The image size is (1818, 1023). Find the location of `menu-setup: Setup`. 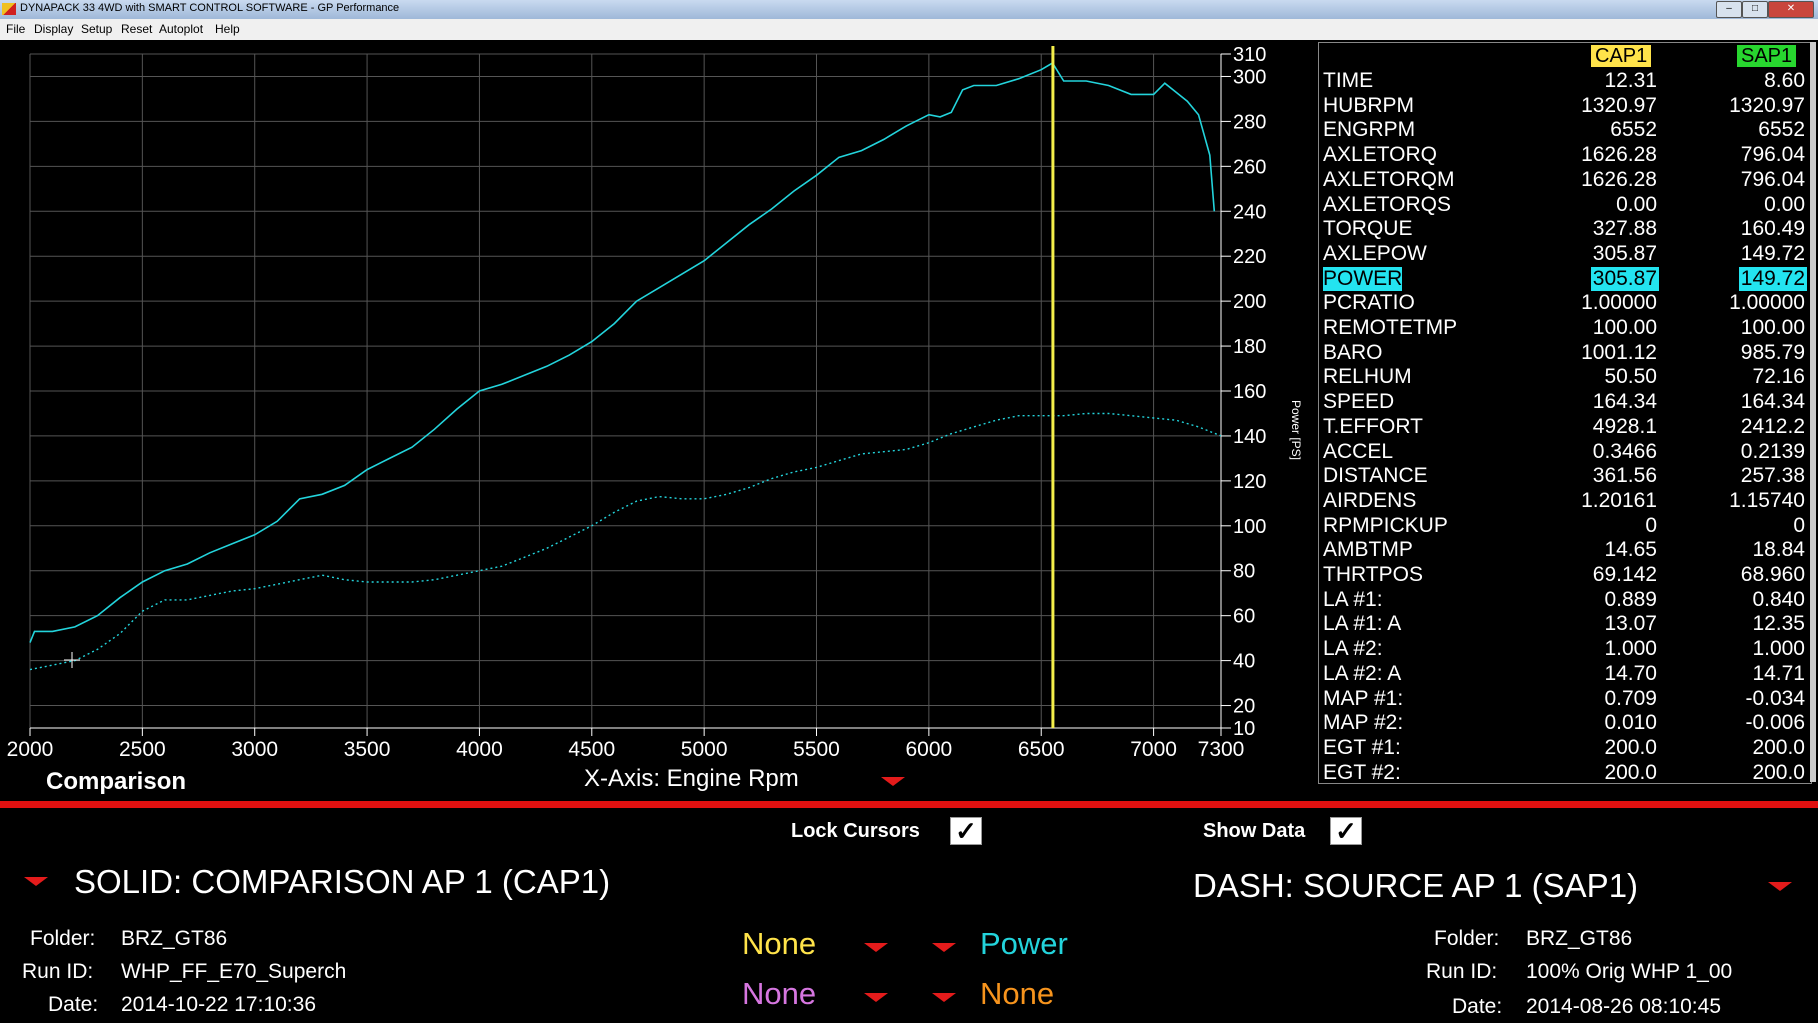

menu-setup: Setup is located at coordinates (96, 29).